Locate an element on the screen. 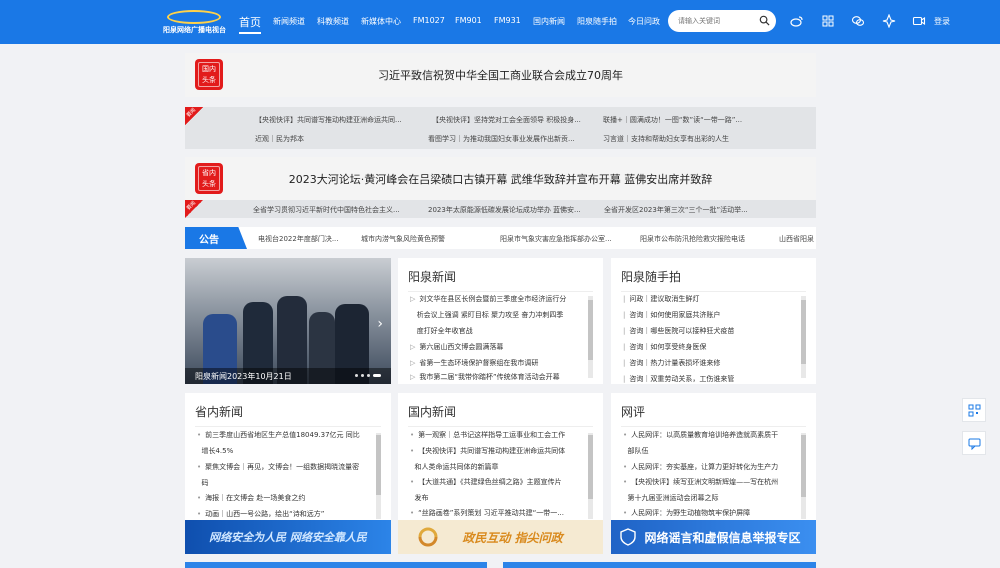  list-item: | 问政｜建议取消生鲜灯 is located at coordinates (661, 299).